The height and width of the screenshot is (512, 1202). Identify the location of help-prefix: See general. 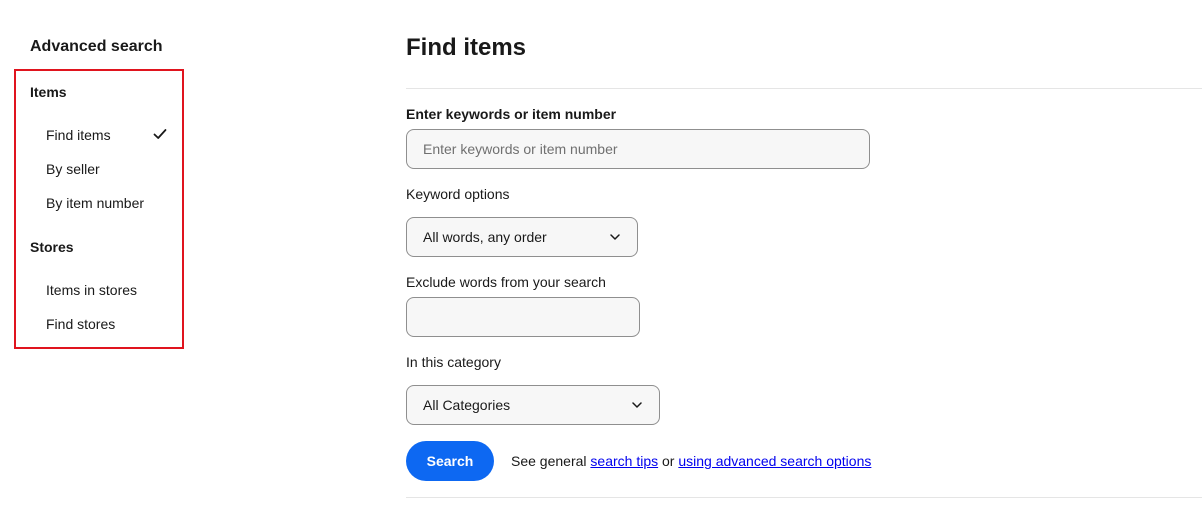
(549, 461).